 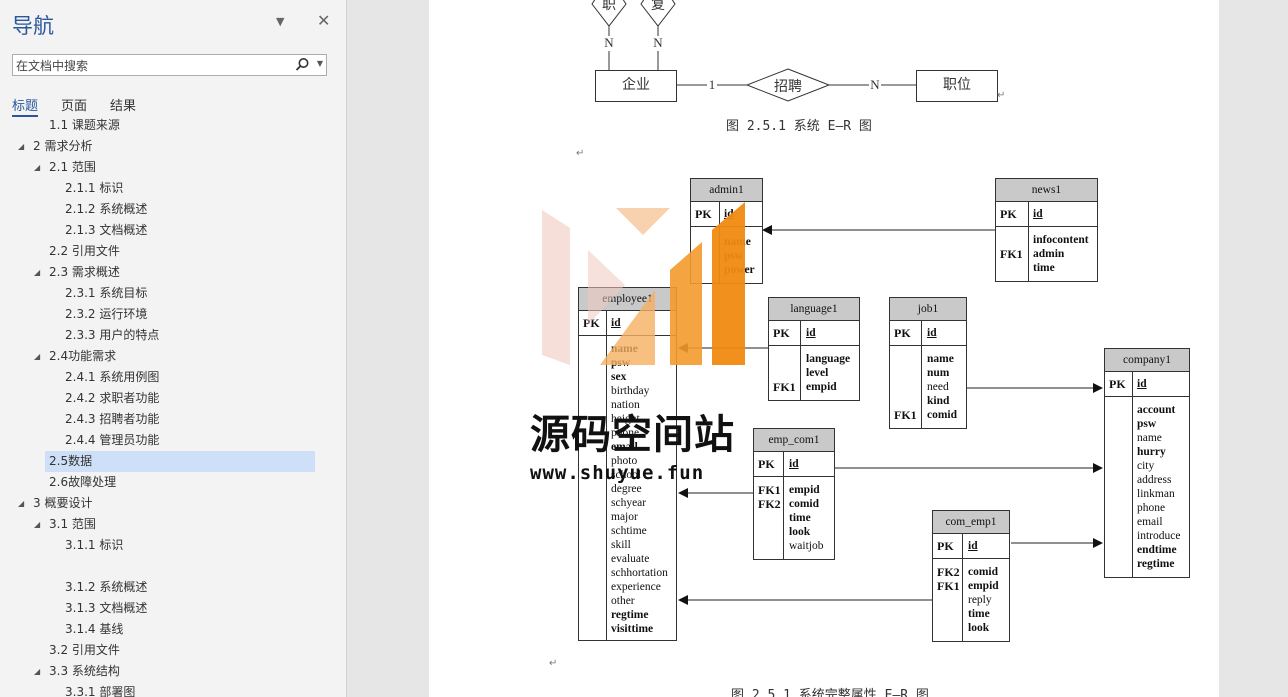 I want to click on watermark: 源码空间站 www.shuyue.fun, so click(x=645, y=340).